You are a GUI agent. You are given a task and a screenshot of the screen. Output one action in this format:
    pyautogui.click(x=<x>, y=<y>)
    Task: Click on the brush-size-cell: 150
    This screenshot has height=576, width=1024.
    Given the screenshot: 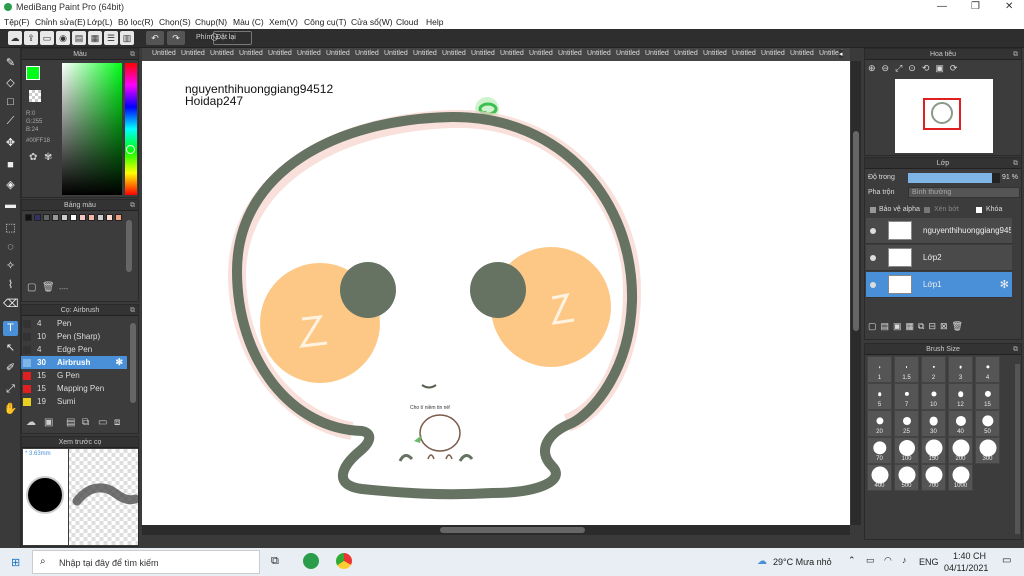 What is the action you would take?
    pyautogui.click(x=933, y=450)
    